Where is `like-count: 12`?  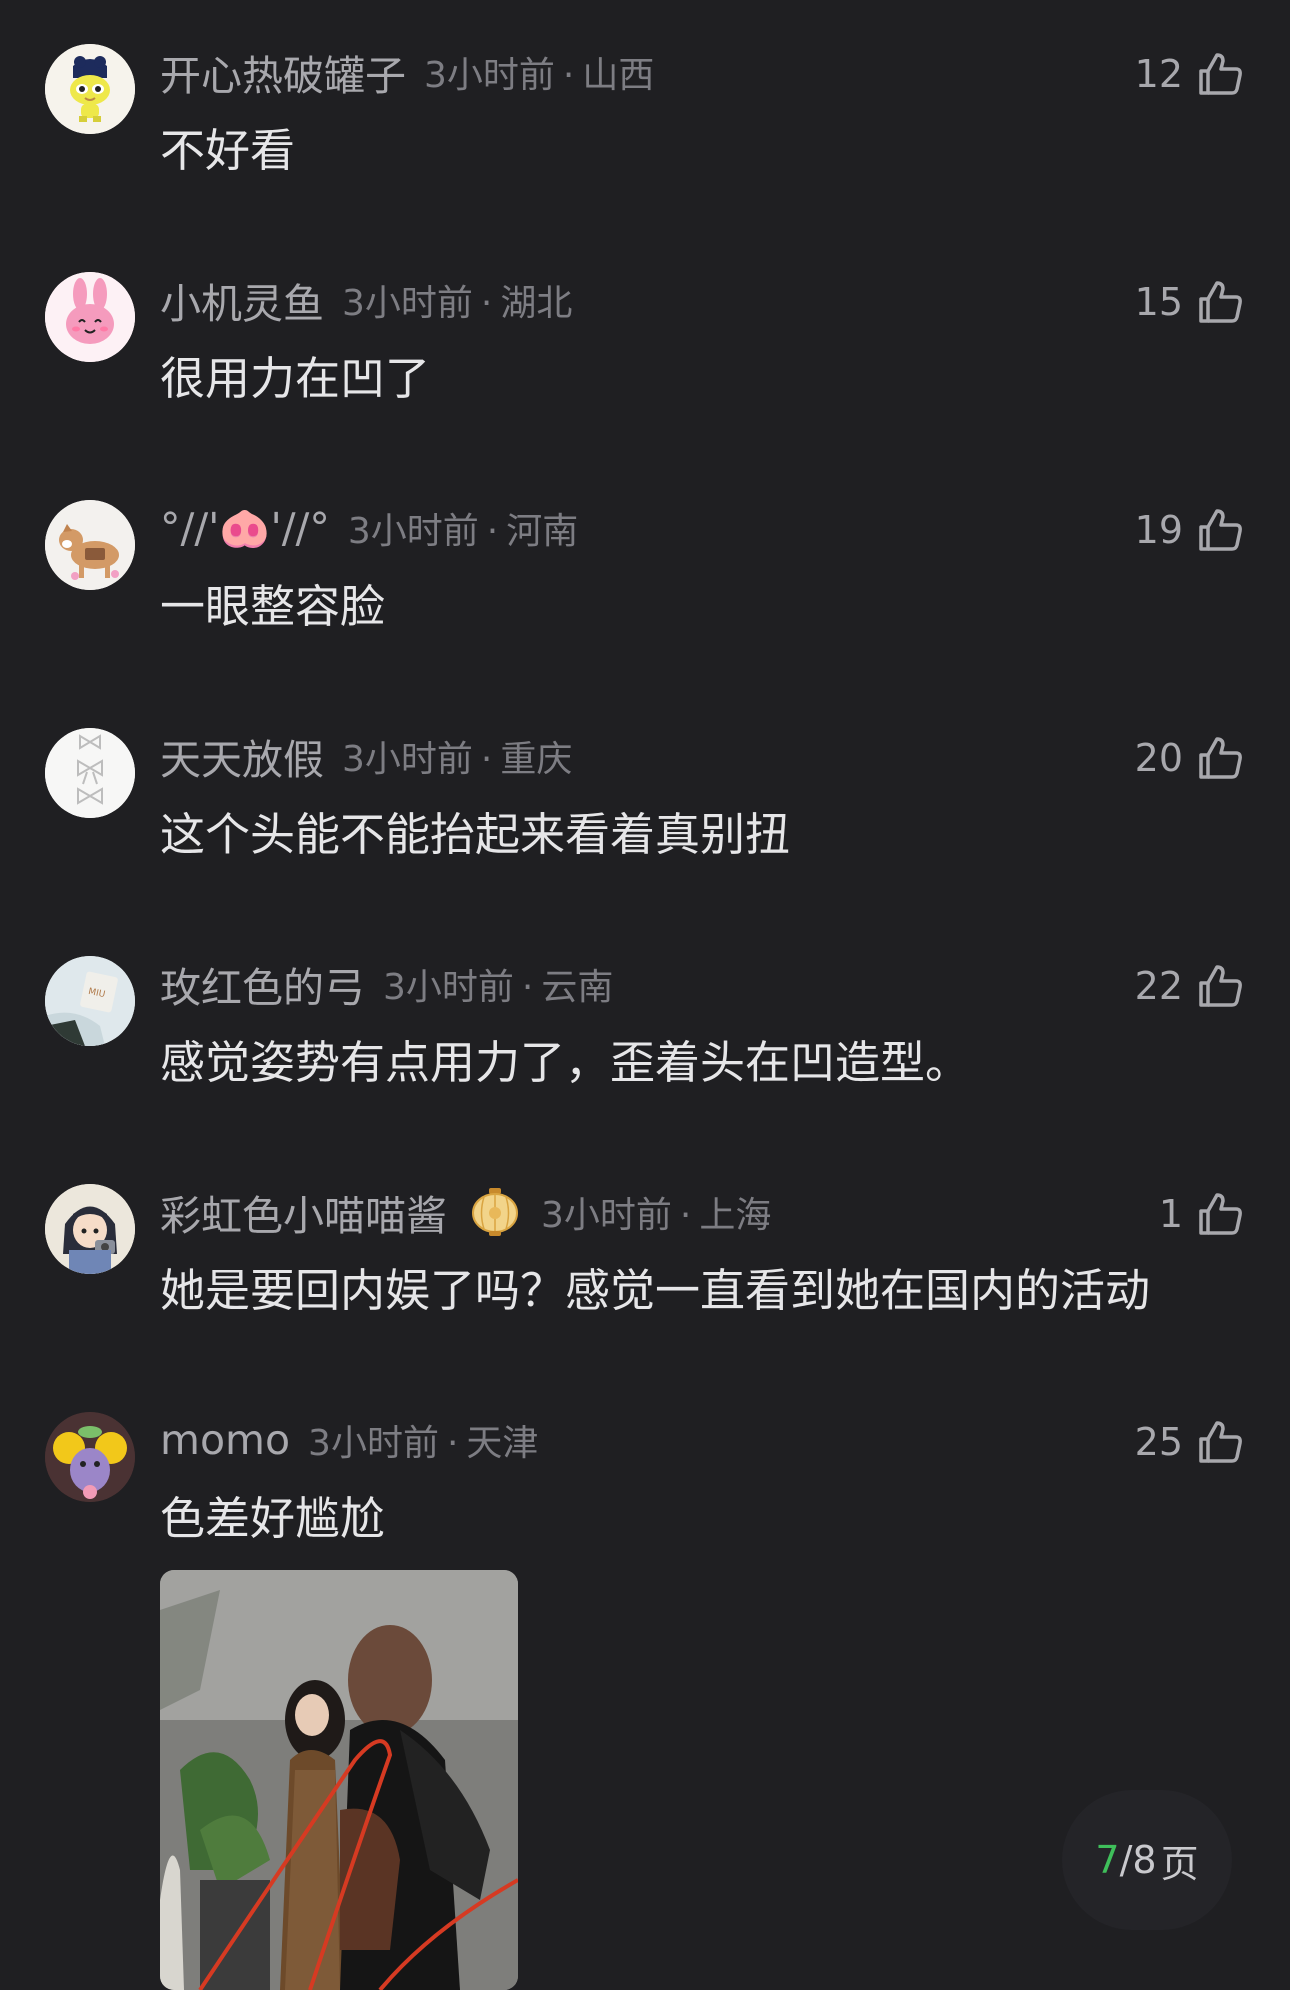 like-count: 12 is located at coordinates (1158, 74).